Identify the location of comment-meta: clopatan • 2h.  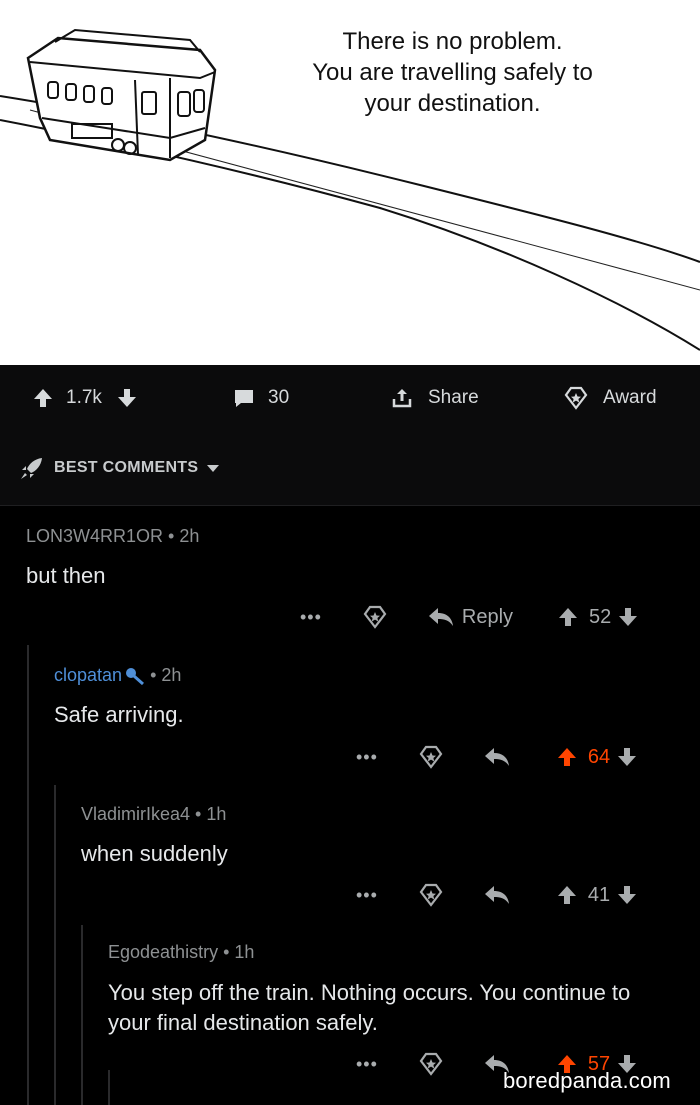
(118, 675).